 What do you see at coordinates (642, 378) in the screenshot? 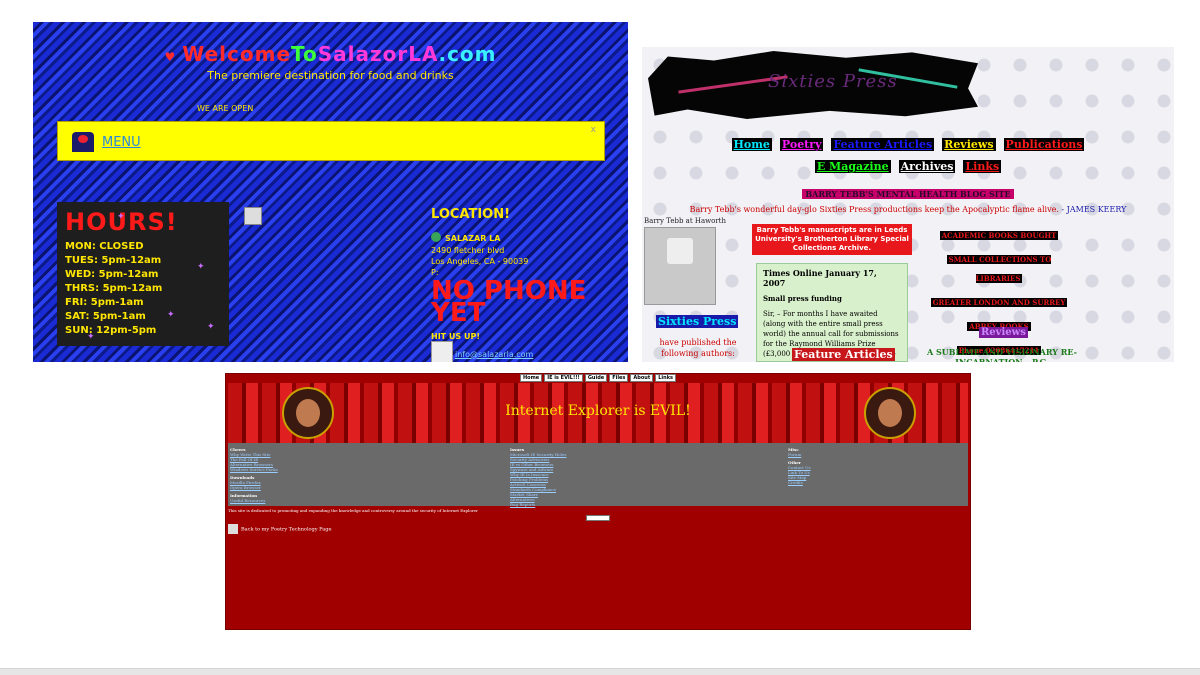
I see `ie-nav-item: About` at bounding box center [642, 378].